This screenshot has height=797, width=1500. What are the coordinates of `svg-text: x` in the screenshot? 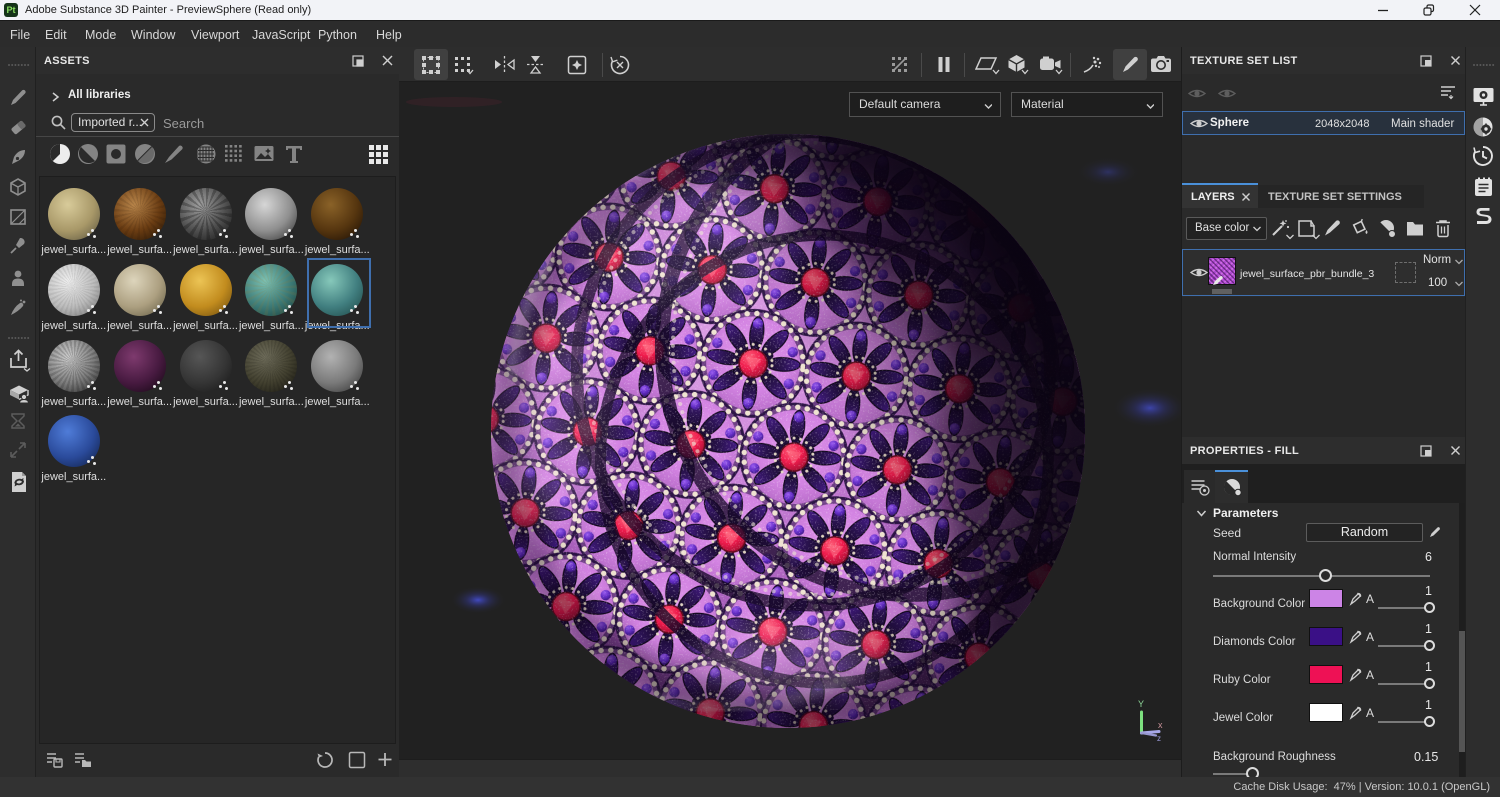 It's located at (1160, 725).